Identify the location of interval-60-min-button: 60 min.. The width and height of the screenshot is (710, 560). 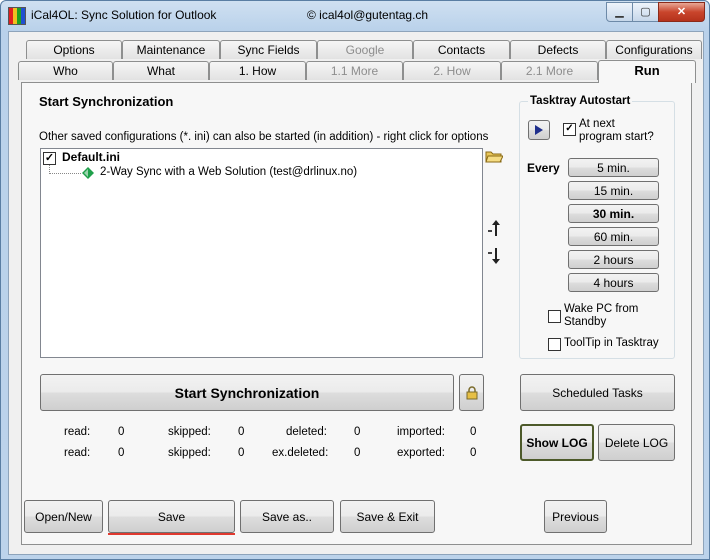
(613, 236).